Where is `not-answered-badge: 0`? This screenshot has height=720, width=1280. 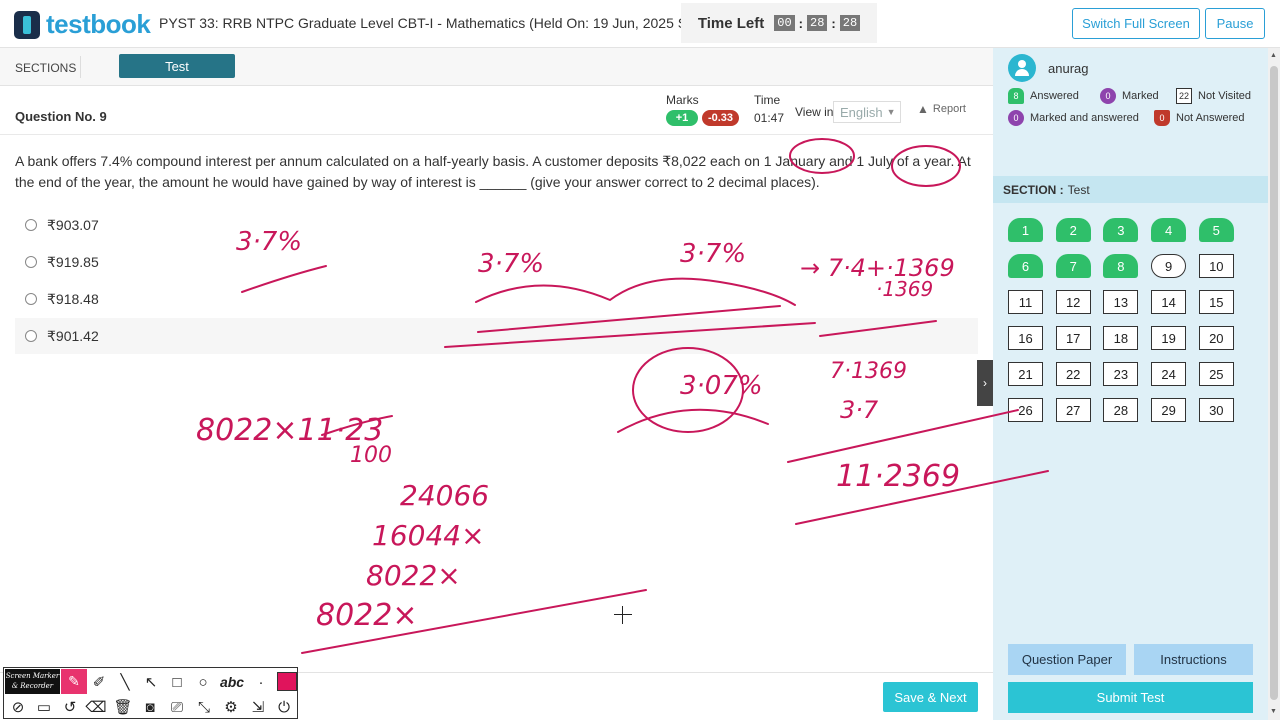
not-answered-badge: 0 is located at coordinates (1162, 118).